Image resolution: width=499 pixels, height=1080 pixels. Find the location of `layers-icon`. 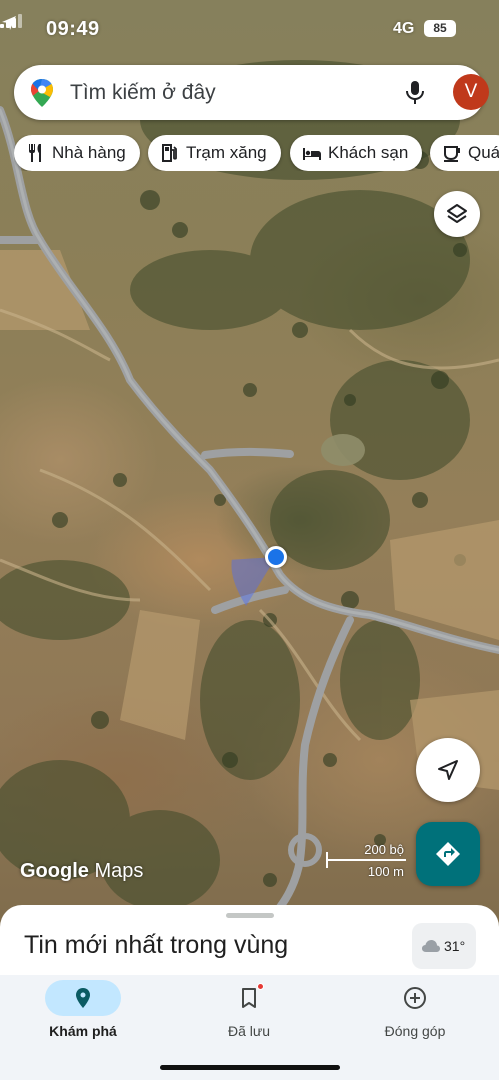

layers-icon is located at coordinates (457, 213).